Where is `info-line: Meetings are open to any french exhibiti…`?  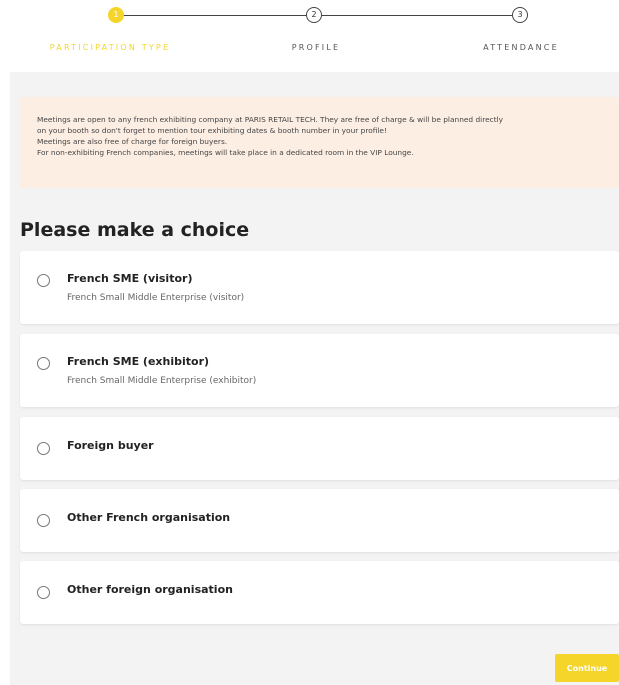 info-line: Meetings are open to any french exhibiti… is located at coordinates (270, 119).